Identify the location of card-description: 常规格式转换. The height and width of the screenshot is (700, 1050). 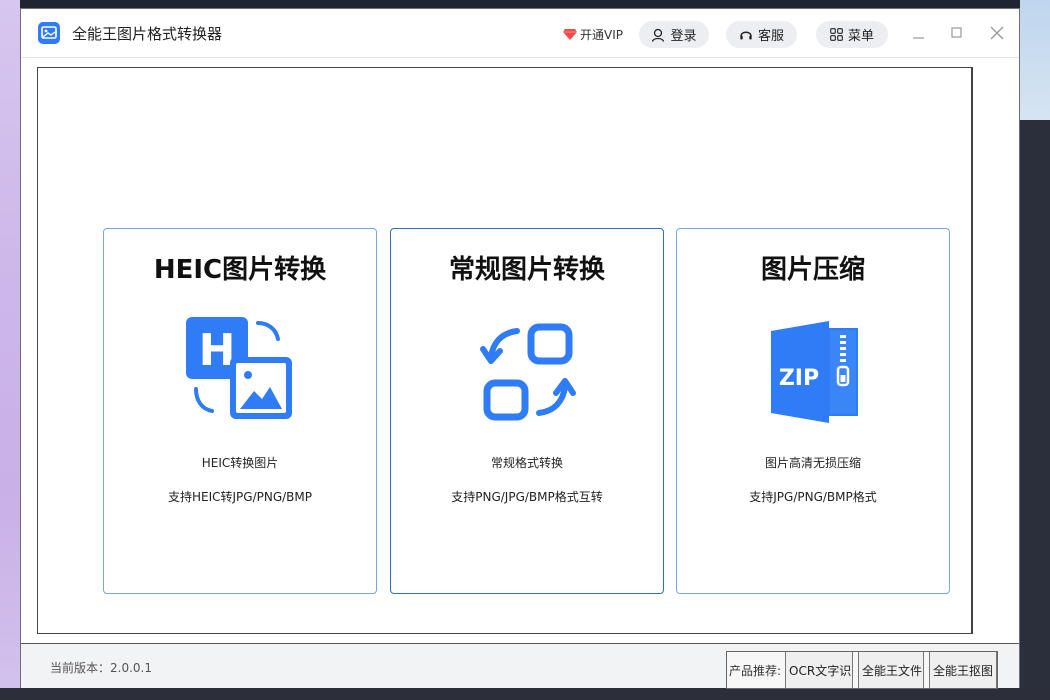
(526, 463).